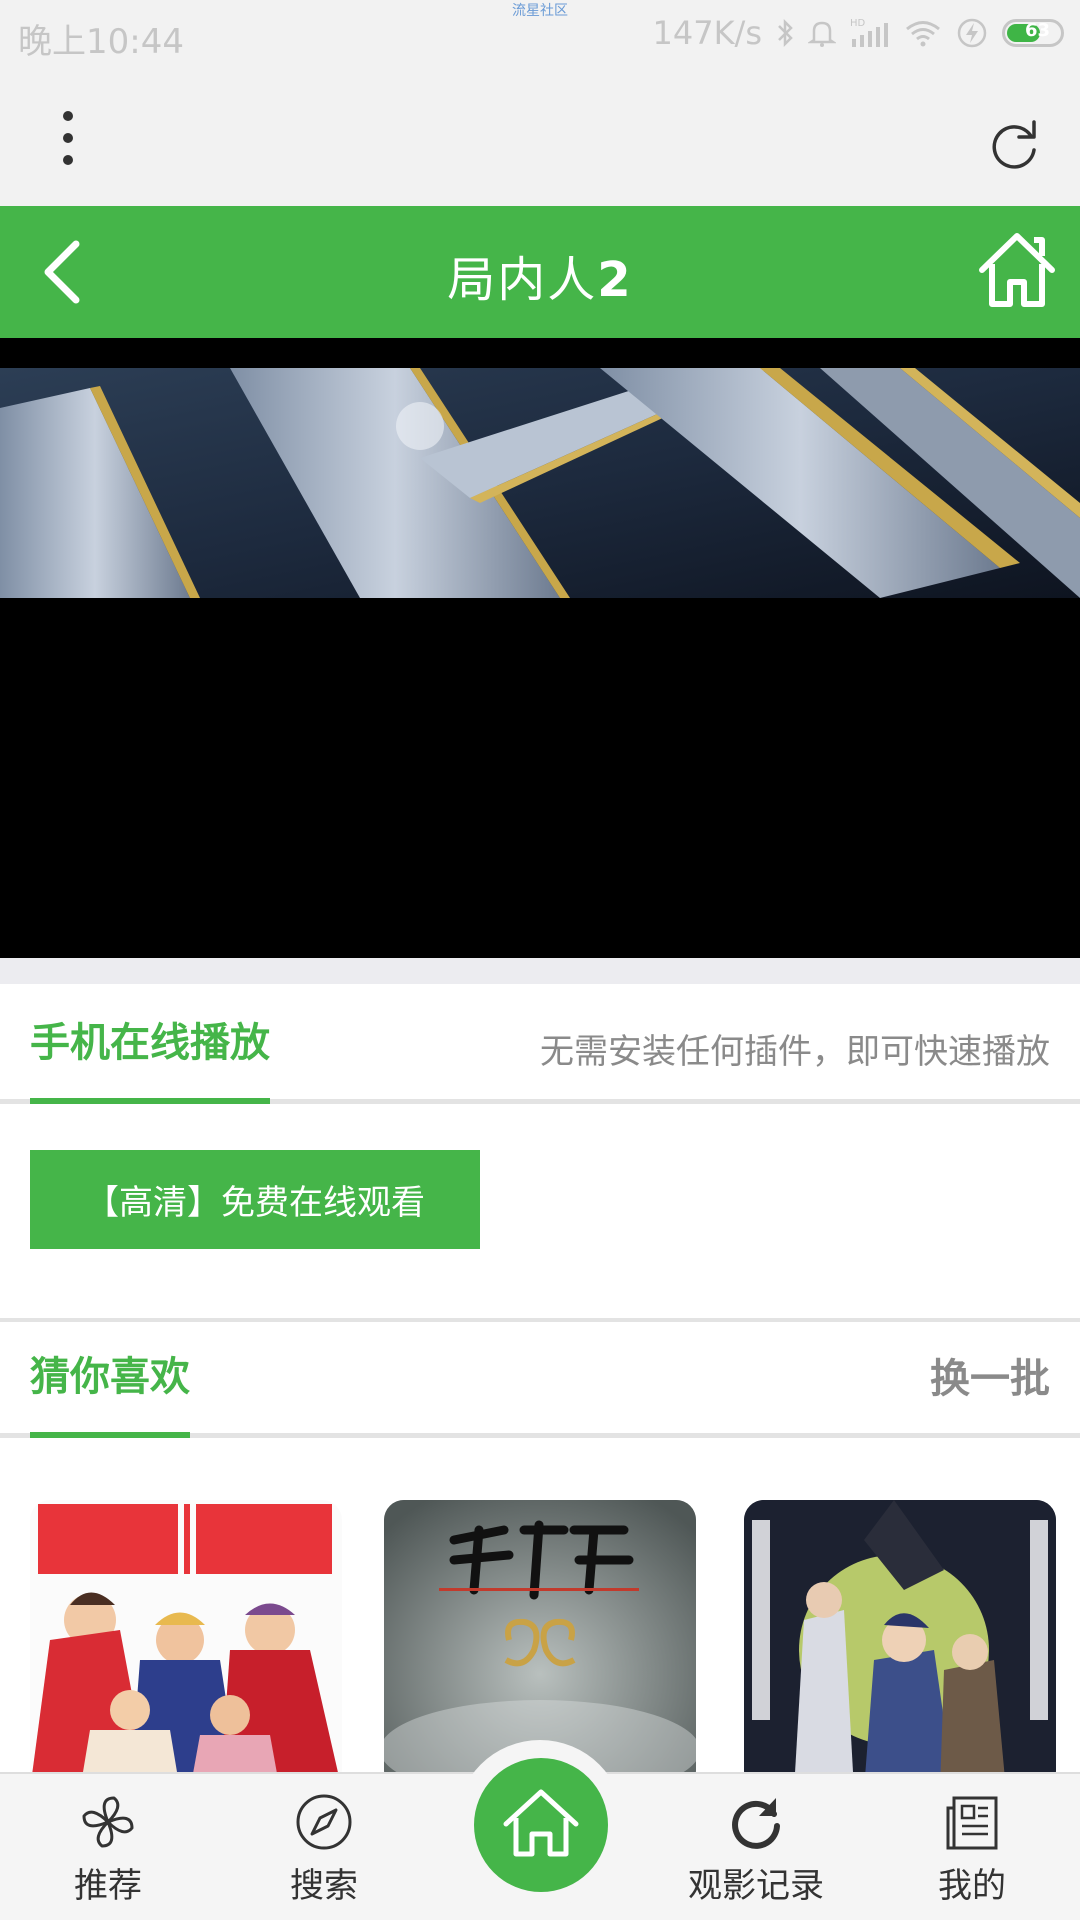  I want to click on title-number: 2, so click(615, 280).